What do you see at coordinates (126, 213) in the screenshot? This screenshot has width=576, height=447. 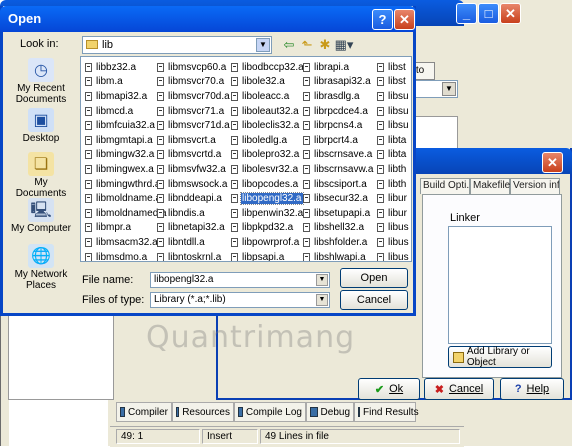 I see `file-item: libmoldnamed.a` at bounding box center [126, 213].